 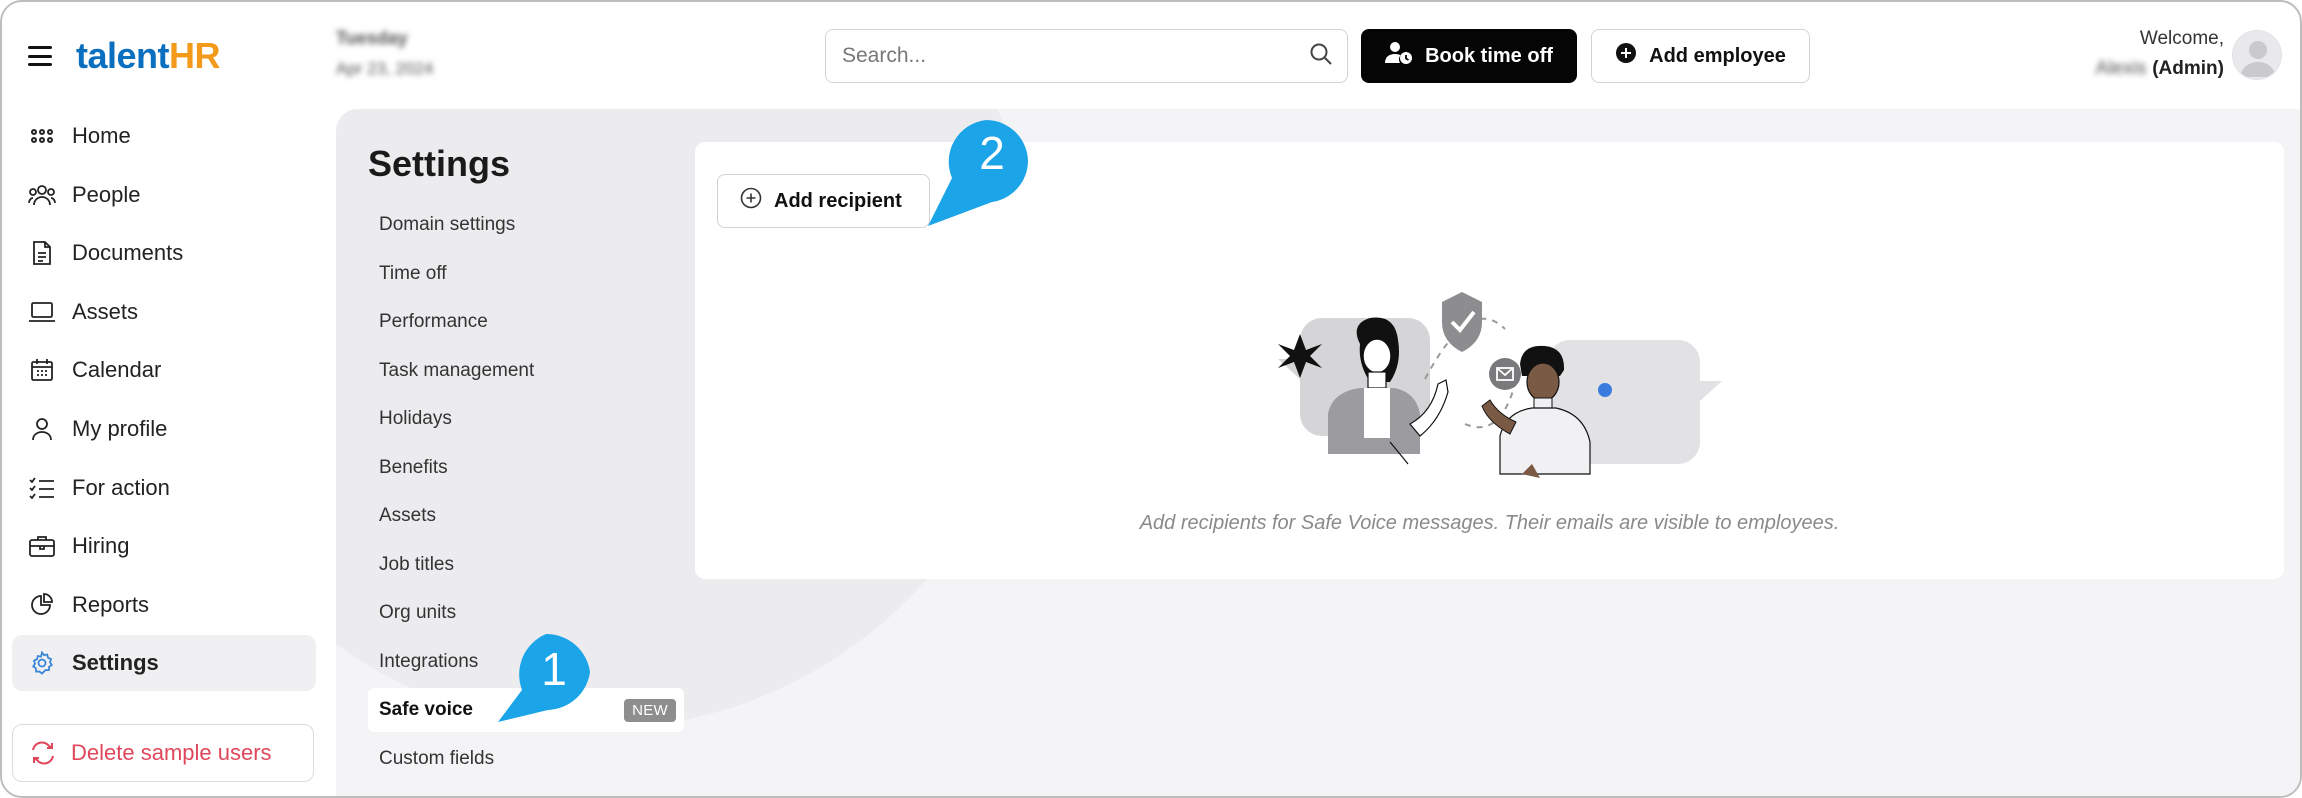 I want to click on user-name: Alexis, so click(x=2121, y=68).